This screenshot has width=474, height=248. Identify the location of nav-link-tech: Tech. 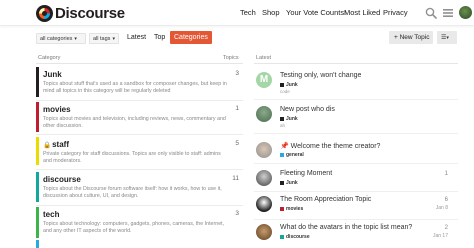
(248, 12).